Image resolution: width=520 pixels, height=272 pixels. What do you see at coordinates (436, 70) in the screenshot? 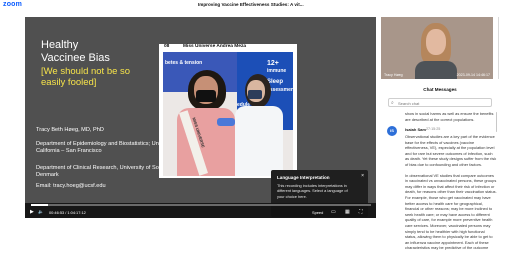
I see `speaker-shirt` at bounding box center [436, 70].